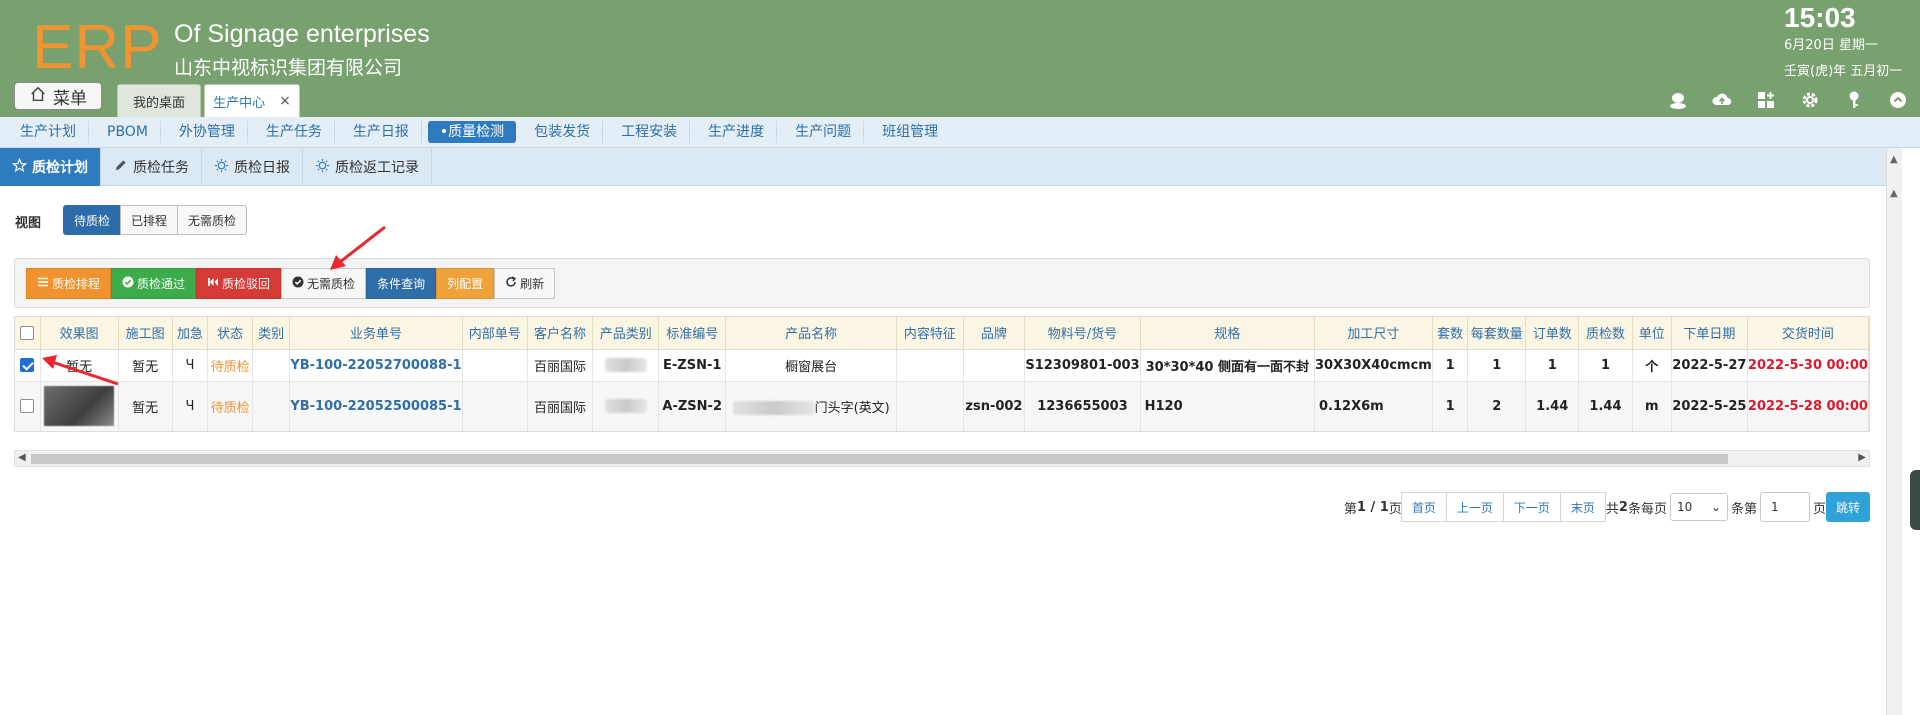 This screenshot has width=1920, height=715. Describe the element at coordinates (376, 365) in the screenshot. I see `order-number-link: YB-100-22052700088-1` at that location.